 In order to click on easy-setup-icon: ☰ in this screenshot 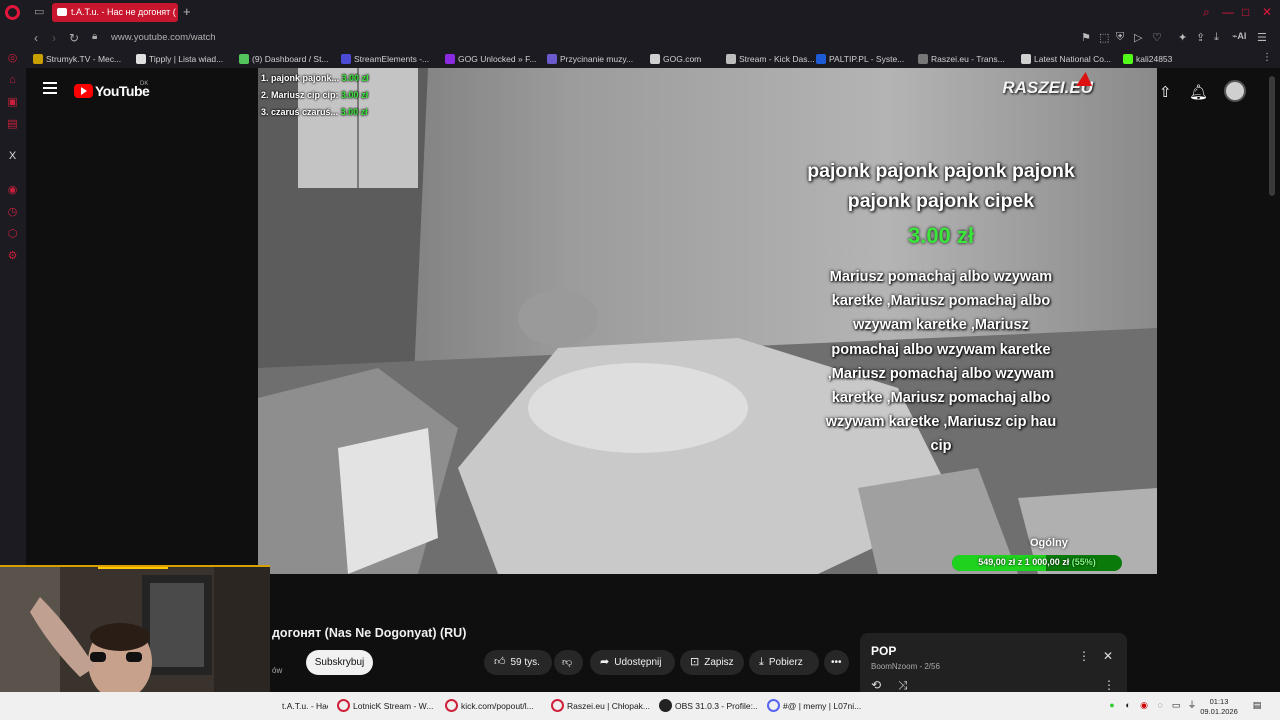, I will do `click(1262, 37)`.